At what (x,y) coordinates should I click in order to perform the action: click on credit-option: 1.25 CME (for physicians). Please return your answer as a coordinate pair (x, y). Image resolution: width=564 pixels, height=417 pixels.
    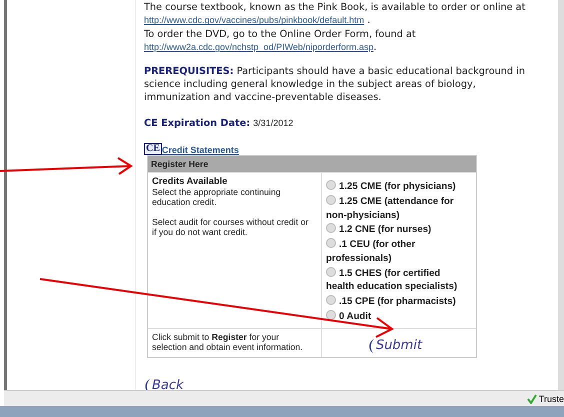
    Looking at the image, I should click on (395, 187).